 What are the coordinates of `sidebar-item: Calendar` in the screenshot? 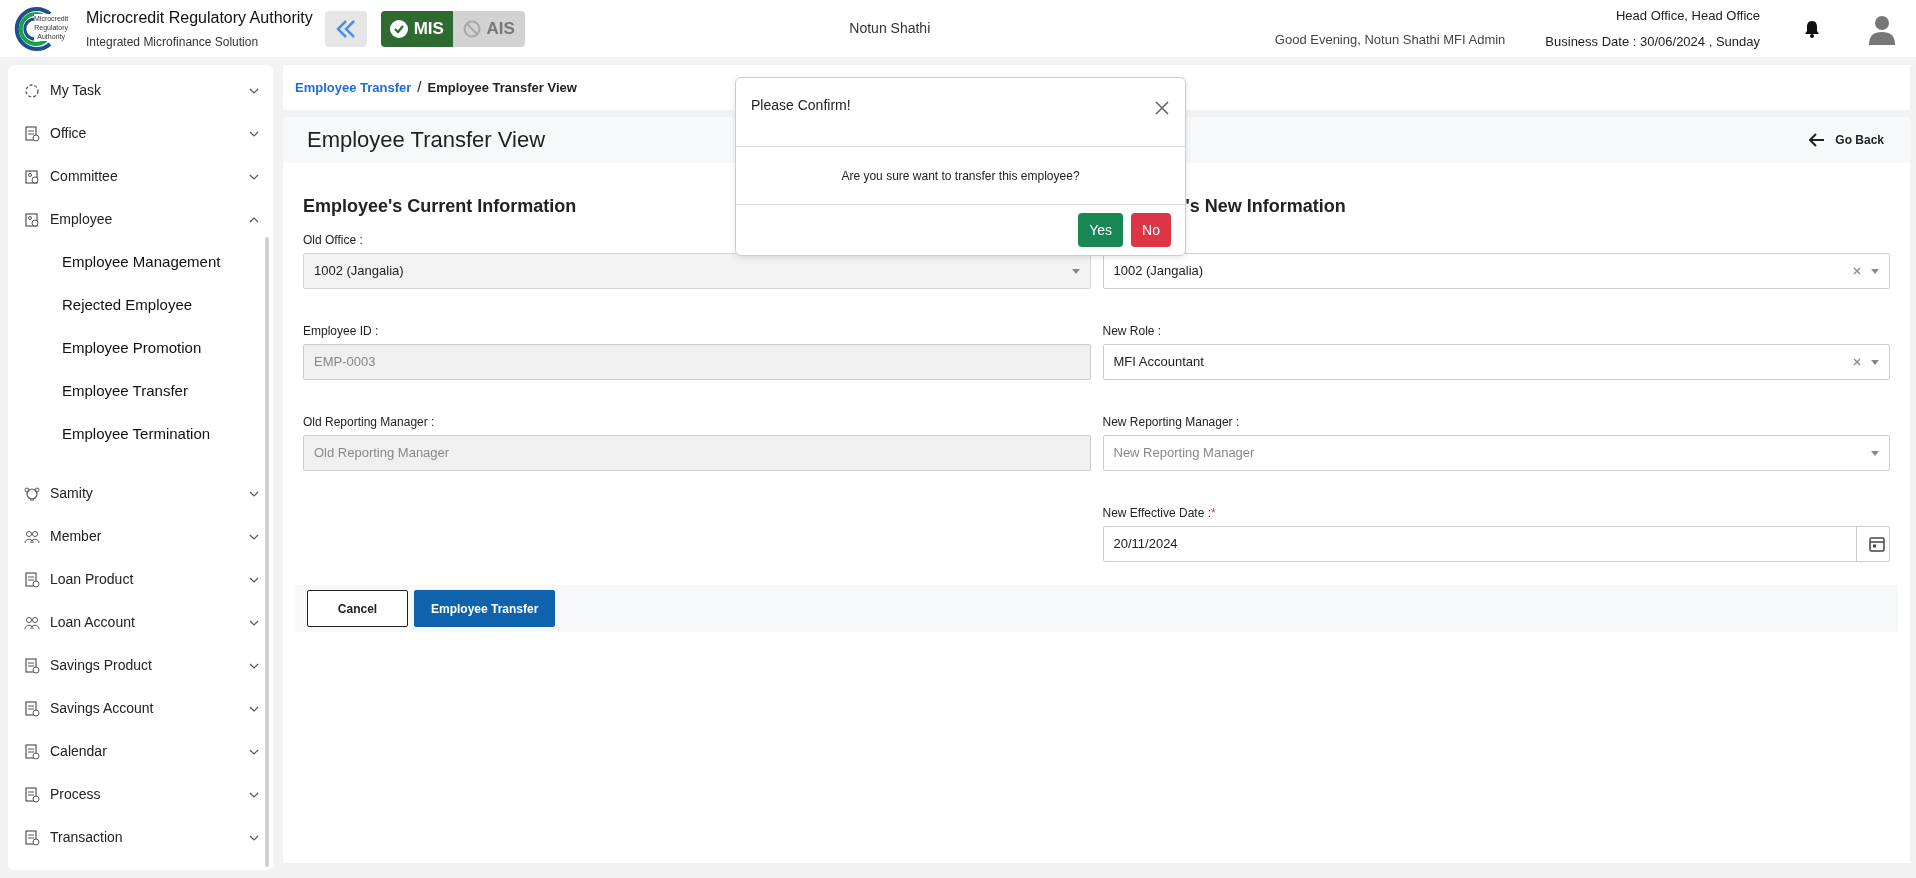 It's located at (140, 751).